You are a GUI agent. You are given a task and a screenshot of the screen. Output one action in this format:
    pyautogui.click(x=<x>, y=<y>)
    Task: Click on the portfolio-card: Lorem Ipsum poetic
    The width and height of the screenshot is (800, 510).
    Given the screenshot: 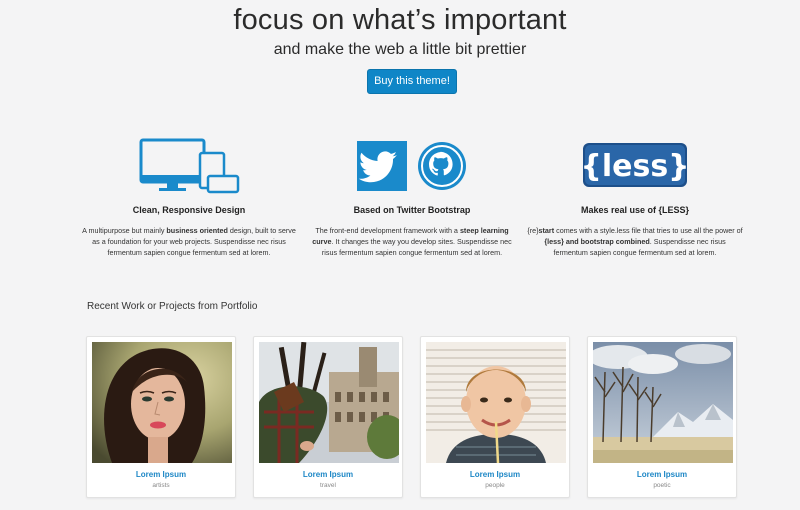 What is the action you would take?
    pyautogui.click(x=662, y=417)
    